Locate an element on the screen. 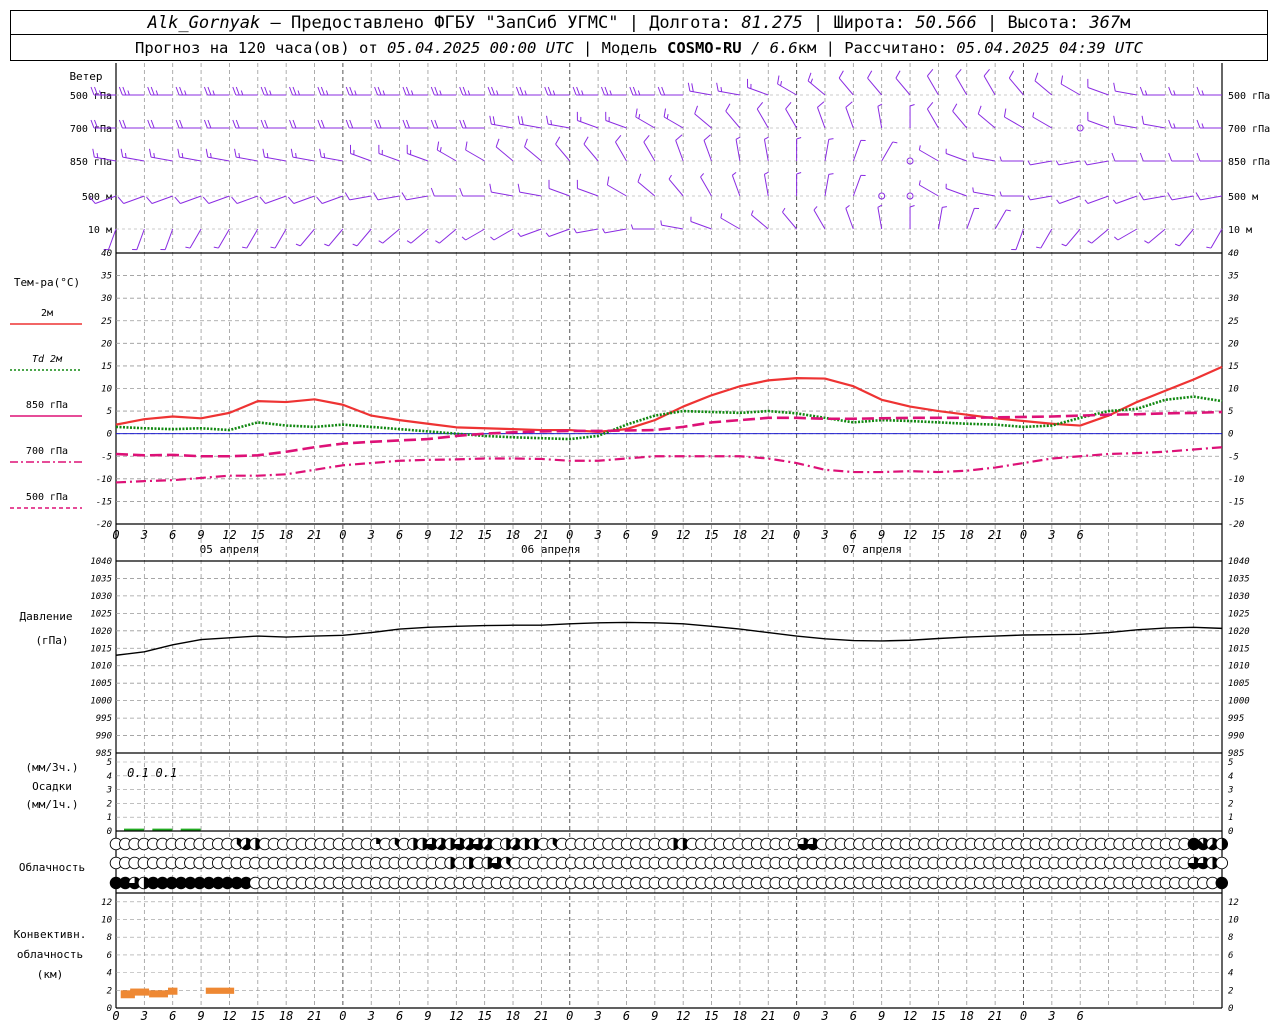 Image resolution: width=1280 pixels, height=1024 pixels. pressure-title: Давление is located at coordinates (46, 616).